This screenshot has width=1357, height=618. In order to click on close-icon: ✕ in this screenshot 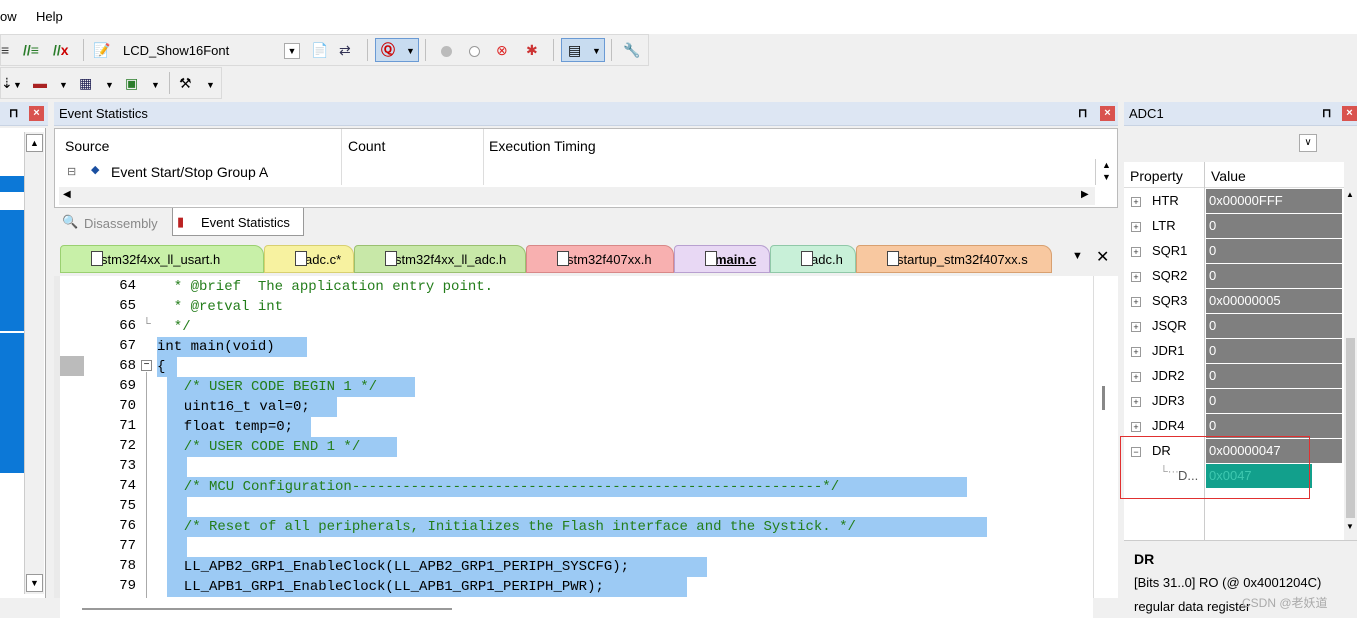, I will do `click(1102, 257)`.